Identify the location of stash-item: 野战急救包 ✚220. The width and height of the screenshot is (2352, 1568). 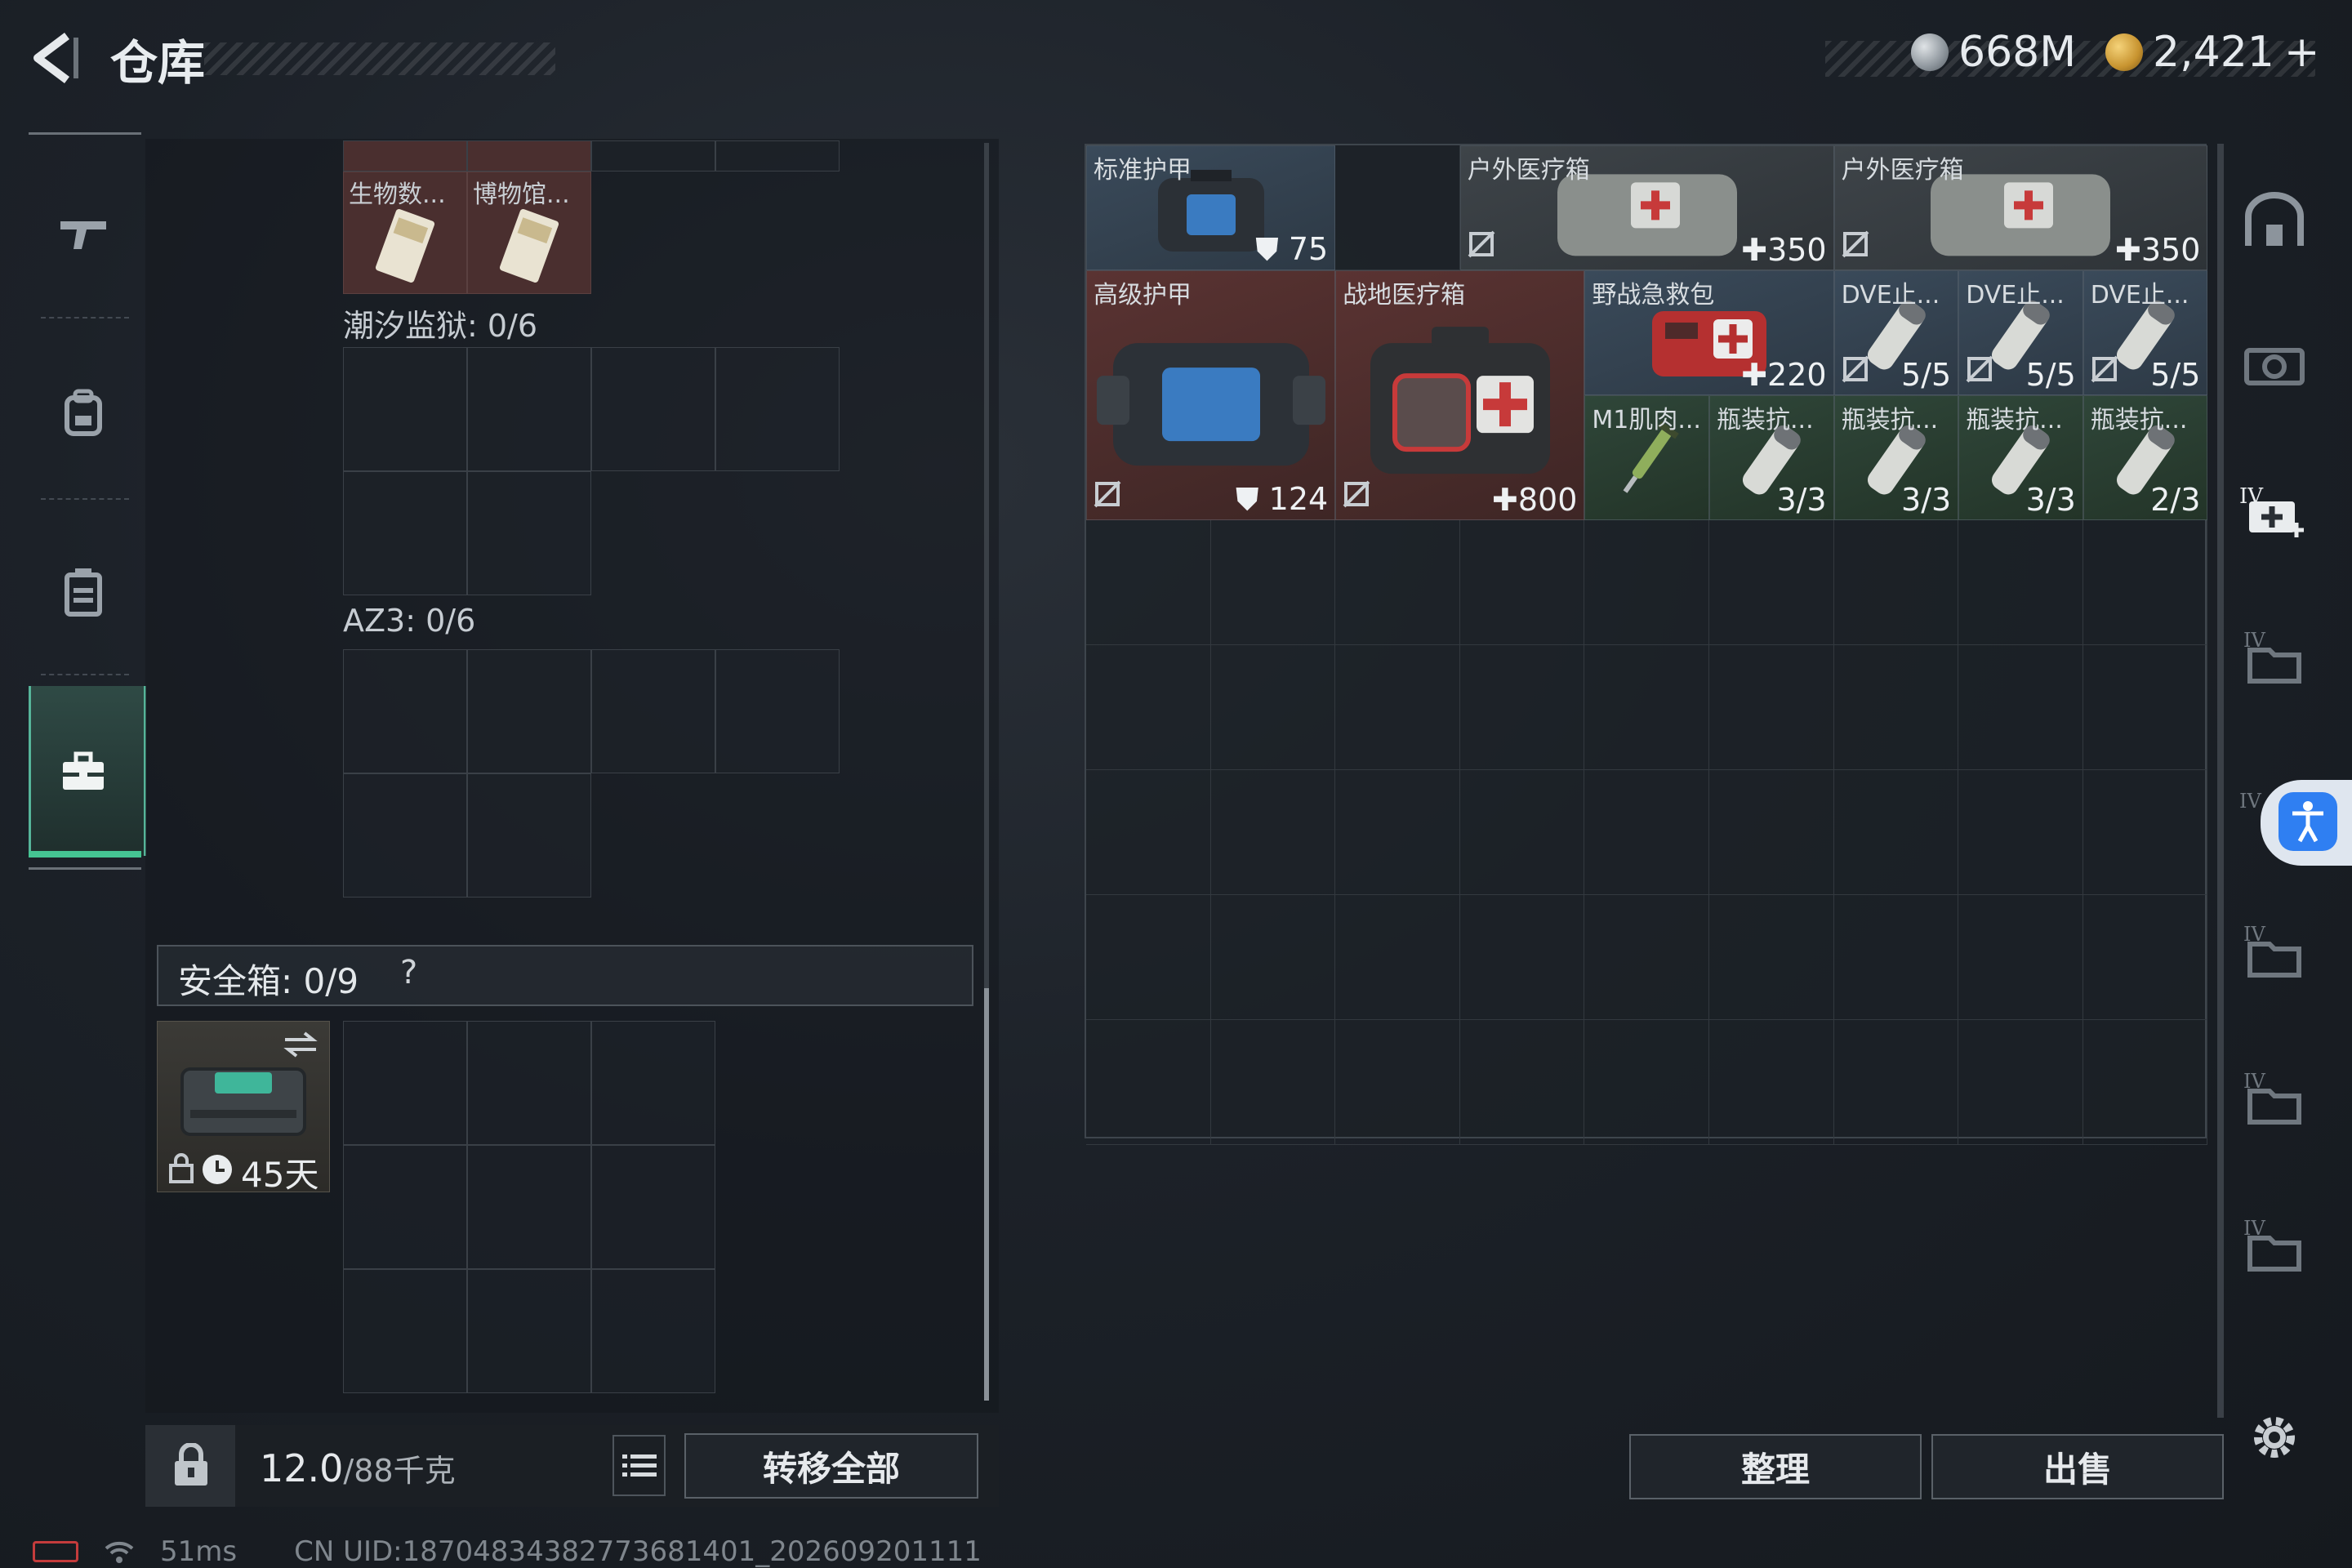
(1709, 332).